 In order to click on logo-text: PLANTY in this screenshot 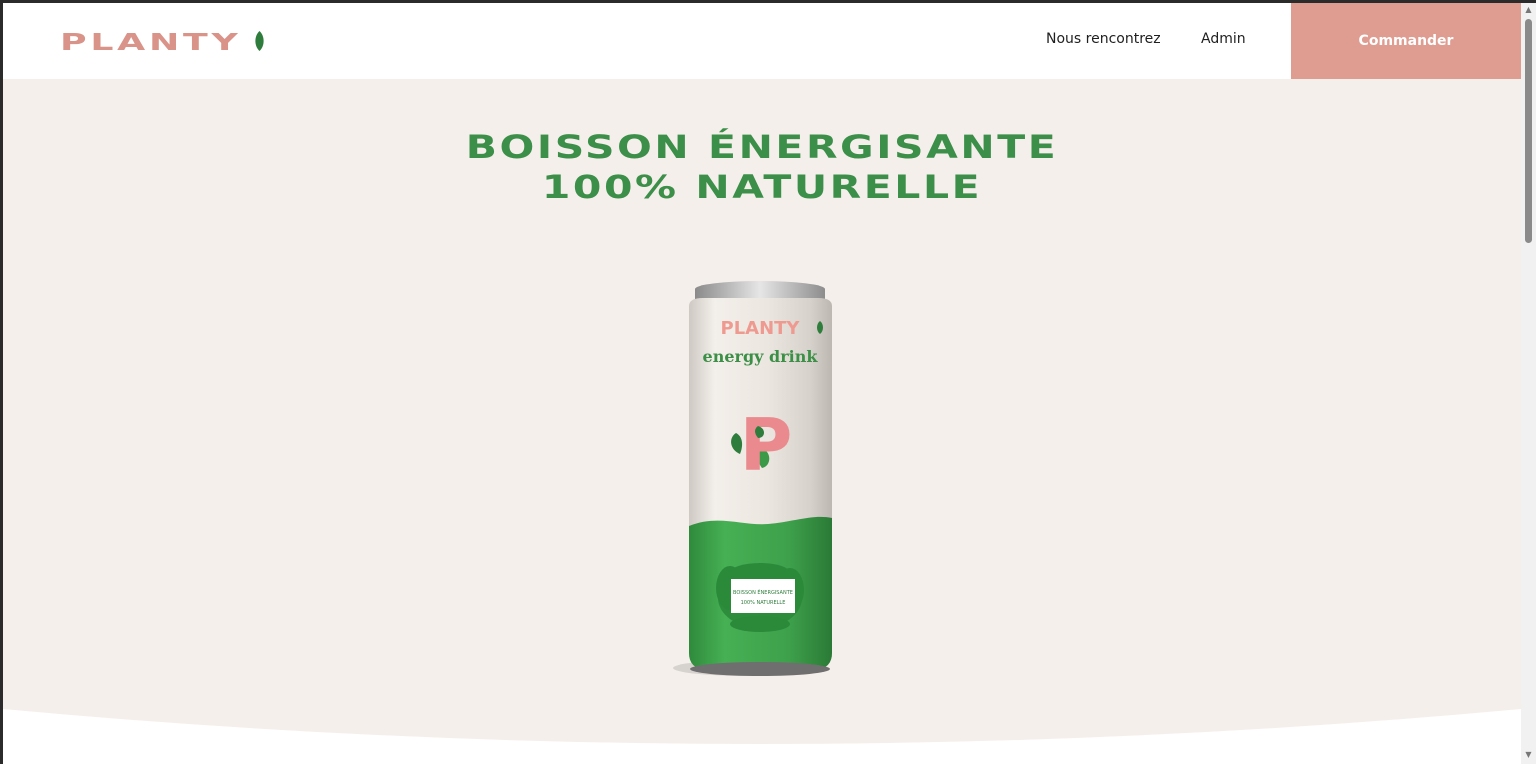, I will do `click(151, 42)`.